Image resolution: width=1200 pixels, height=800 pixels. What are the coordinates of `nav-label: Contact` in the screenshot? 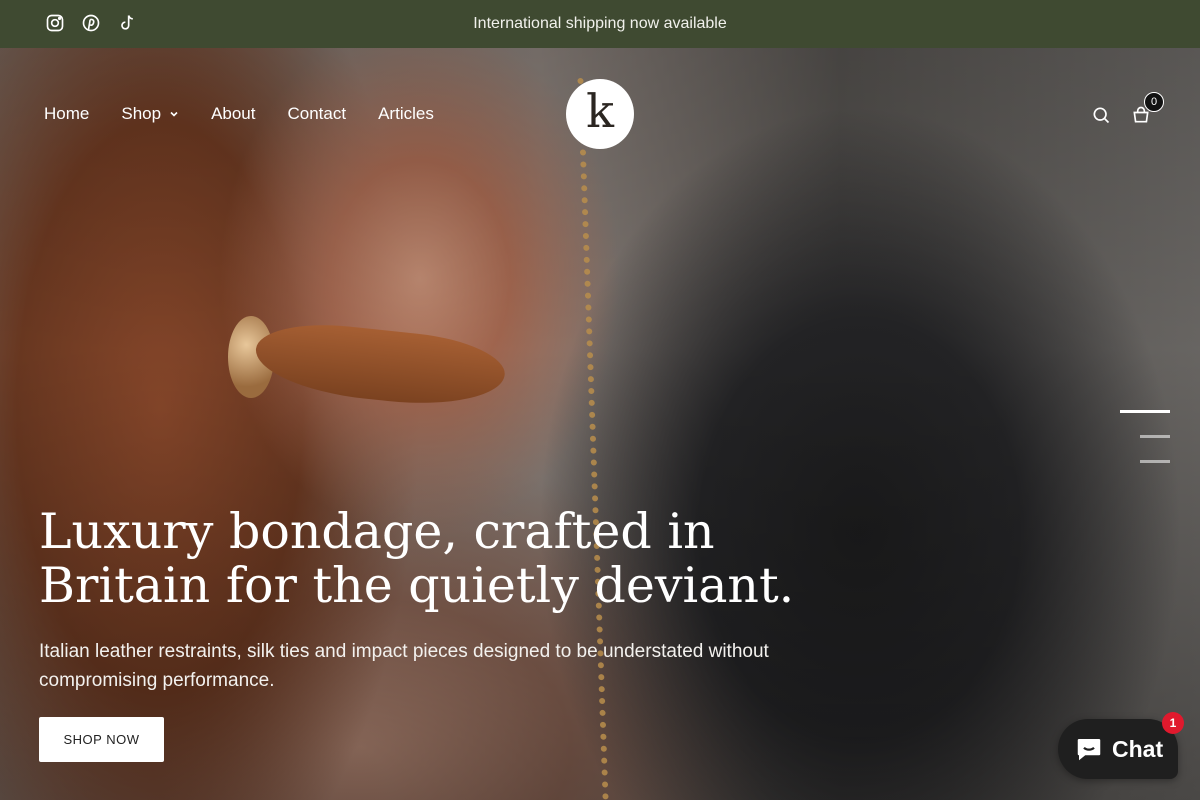 It's located at (317, 113).